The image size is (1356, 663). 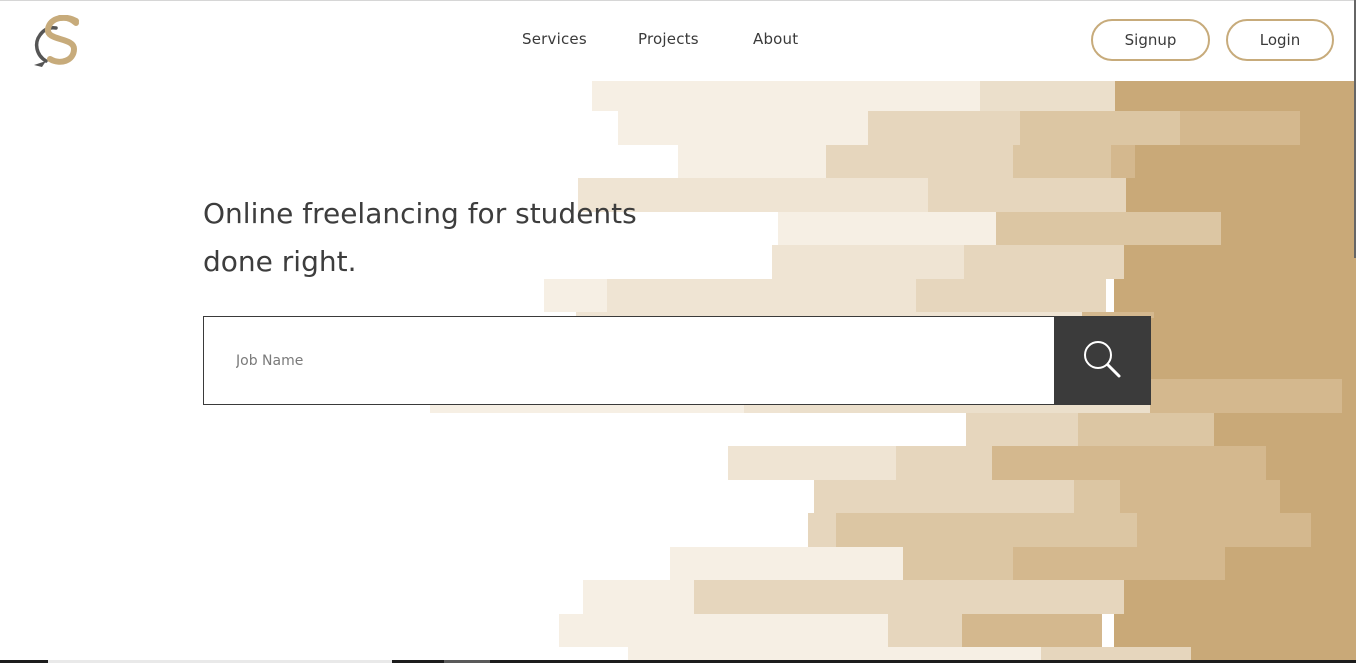 I want to click on hero-title-line-1: Online freelancing for students, so click(x=420, y=213).